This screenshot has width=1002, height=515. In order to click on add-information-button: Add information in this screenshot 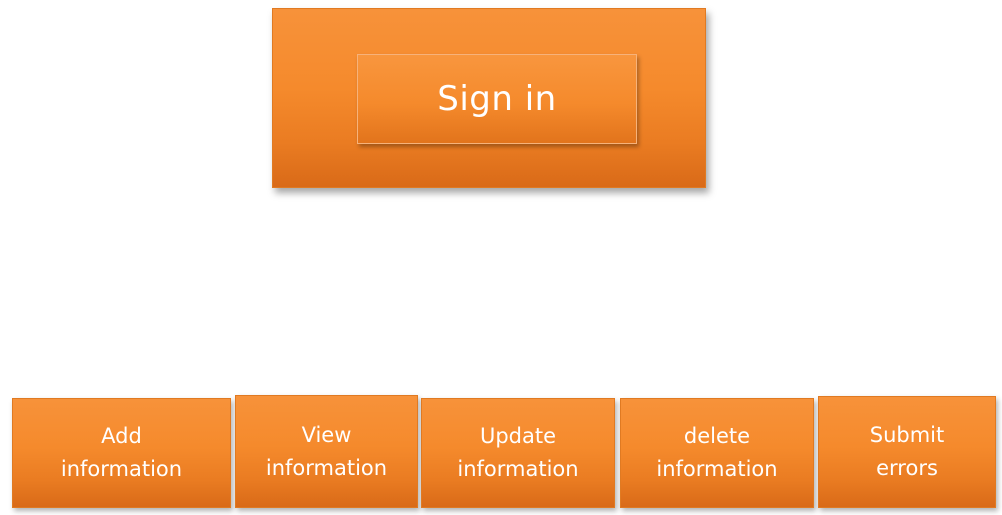, I will do `click(121, 453)`.